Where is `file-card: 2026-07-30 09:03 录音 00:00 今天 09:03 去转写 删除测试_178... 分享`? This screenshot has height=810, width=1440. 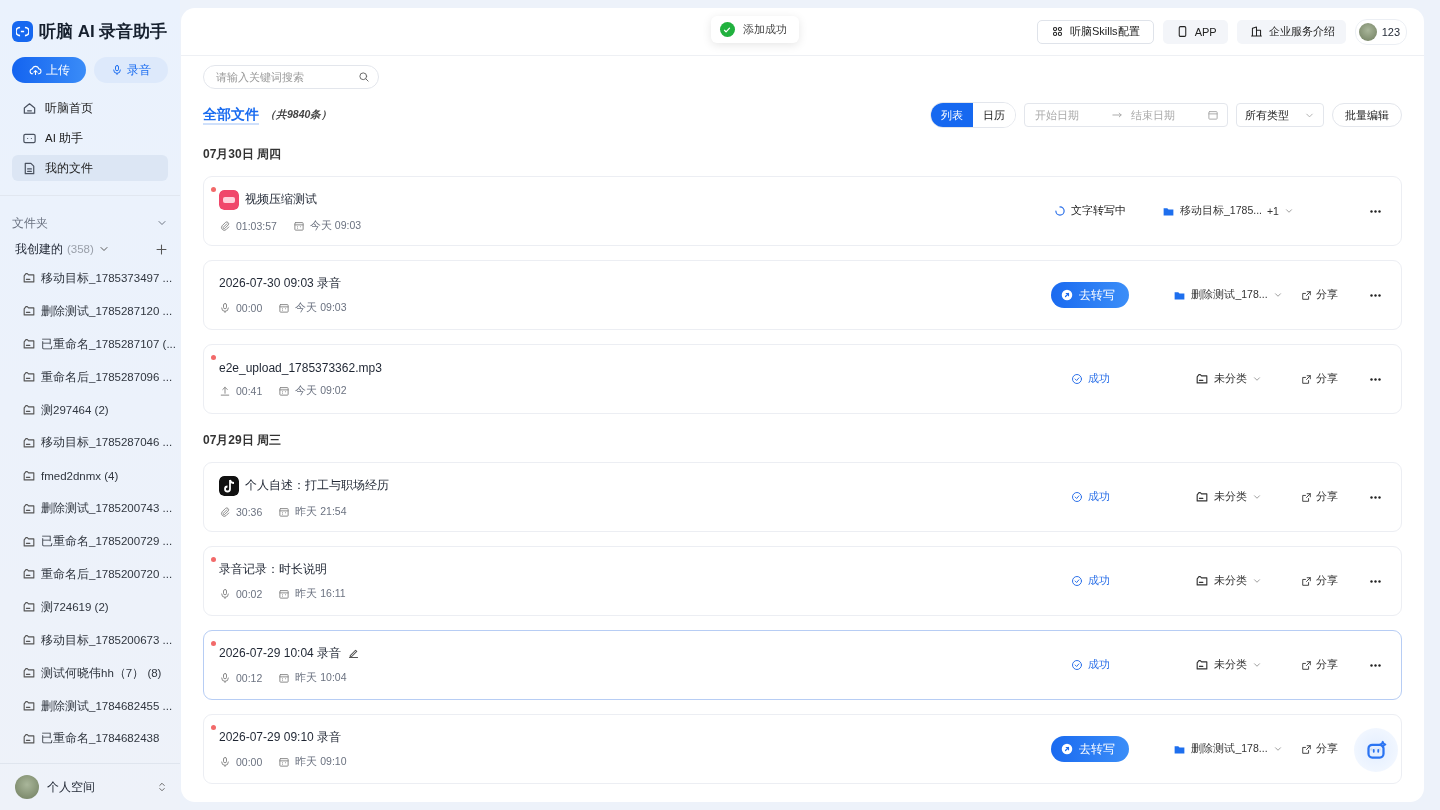
file-card: 2026-07-30 09:03 录音 00:00 今天 09:03 去转写 删除测试_178... 分享 is located at coordinates (802, 295).